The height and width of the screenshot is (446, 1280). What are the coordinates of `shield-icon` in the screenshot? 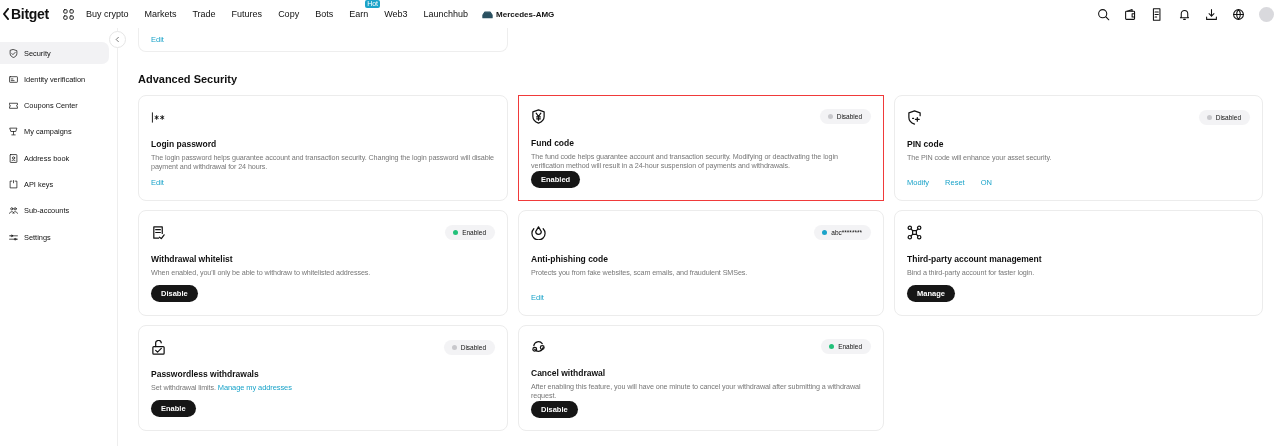 It's located at (13, 53).